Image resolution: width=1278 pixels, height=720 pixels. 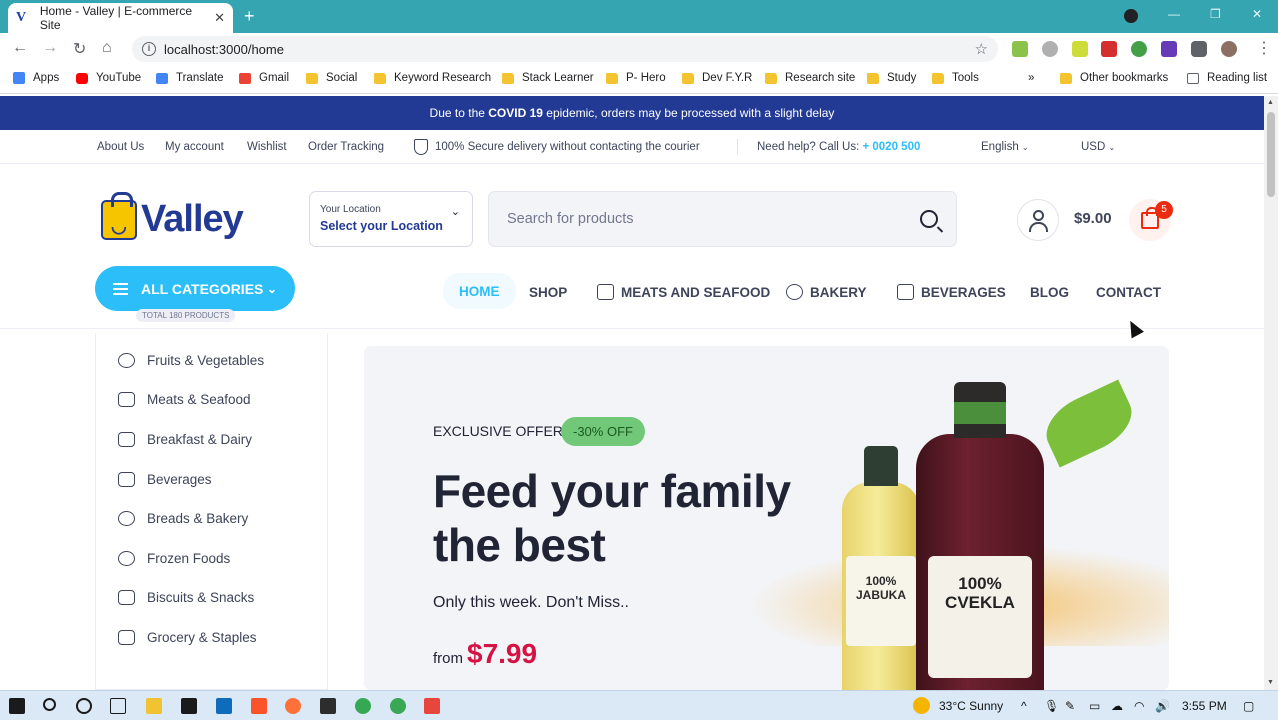 I want to click on windows-start-icon, so click(x=17, y=706).